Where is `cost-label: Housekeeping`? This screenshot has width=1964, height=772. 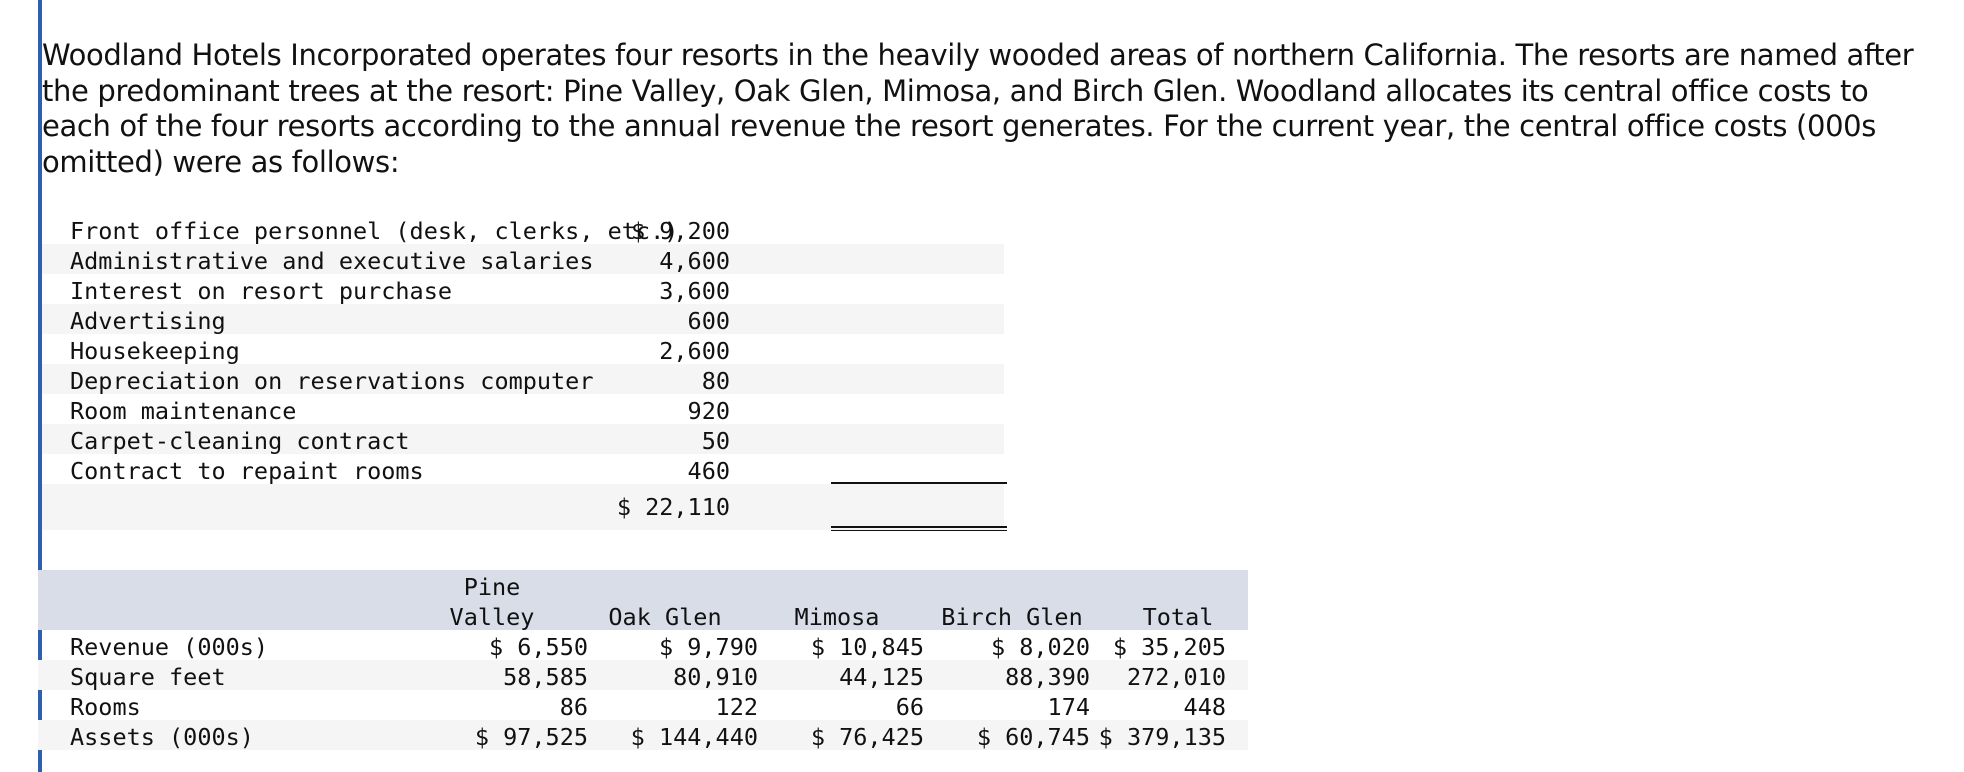 cost-label: Housekeeping is located at coordinates (155, 351).